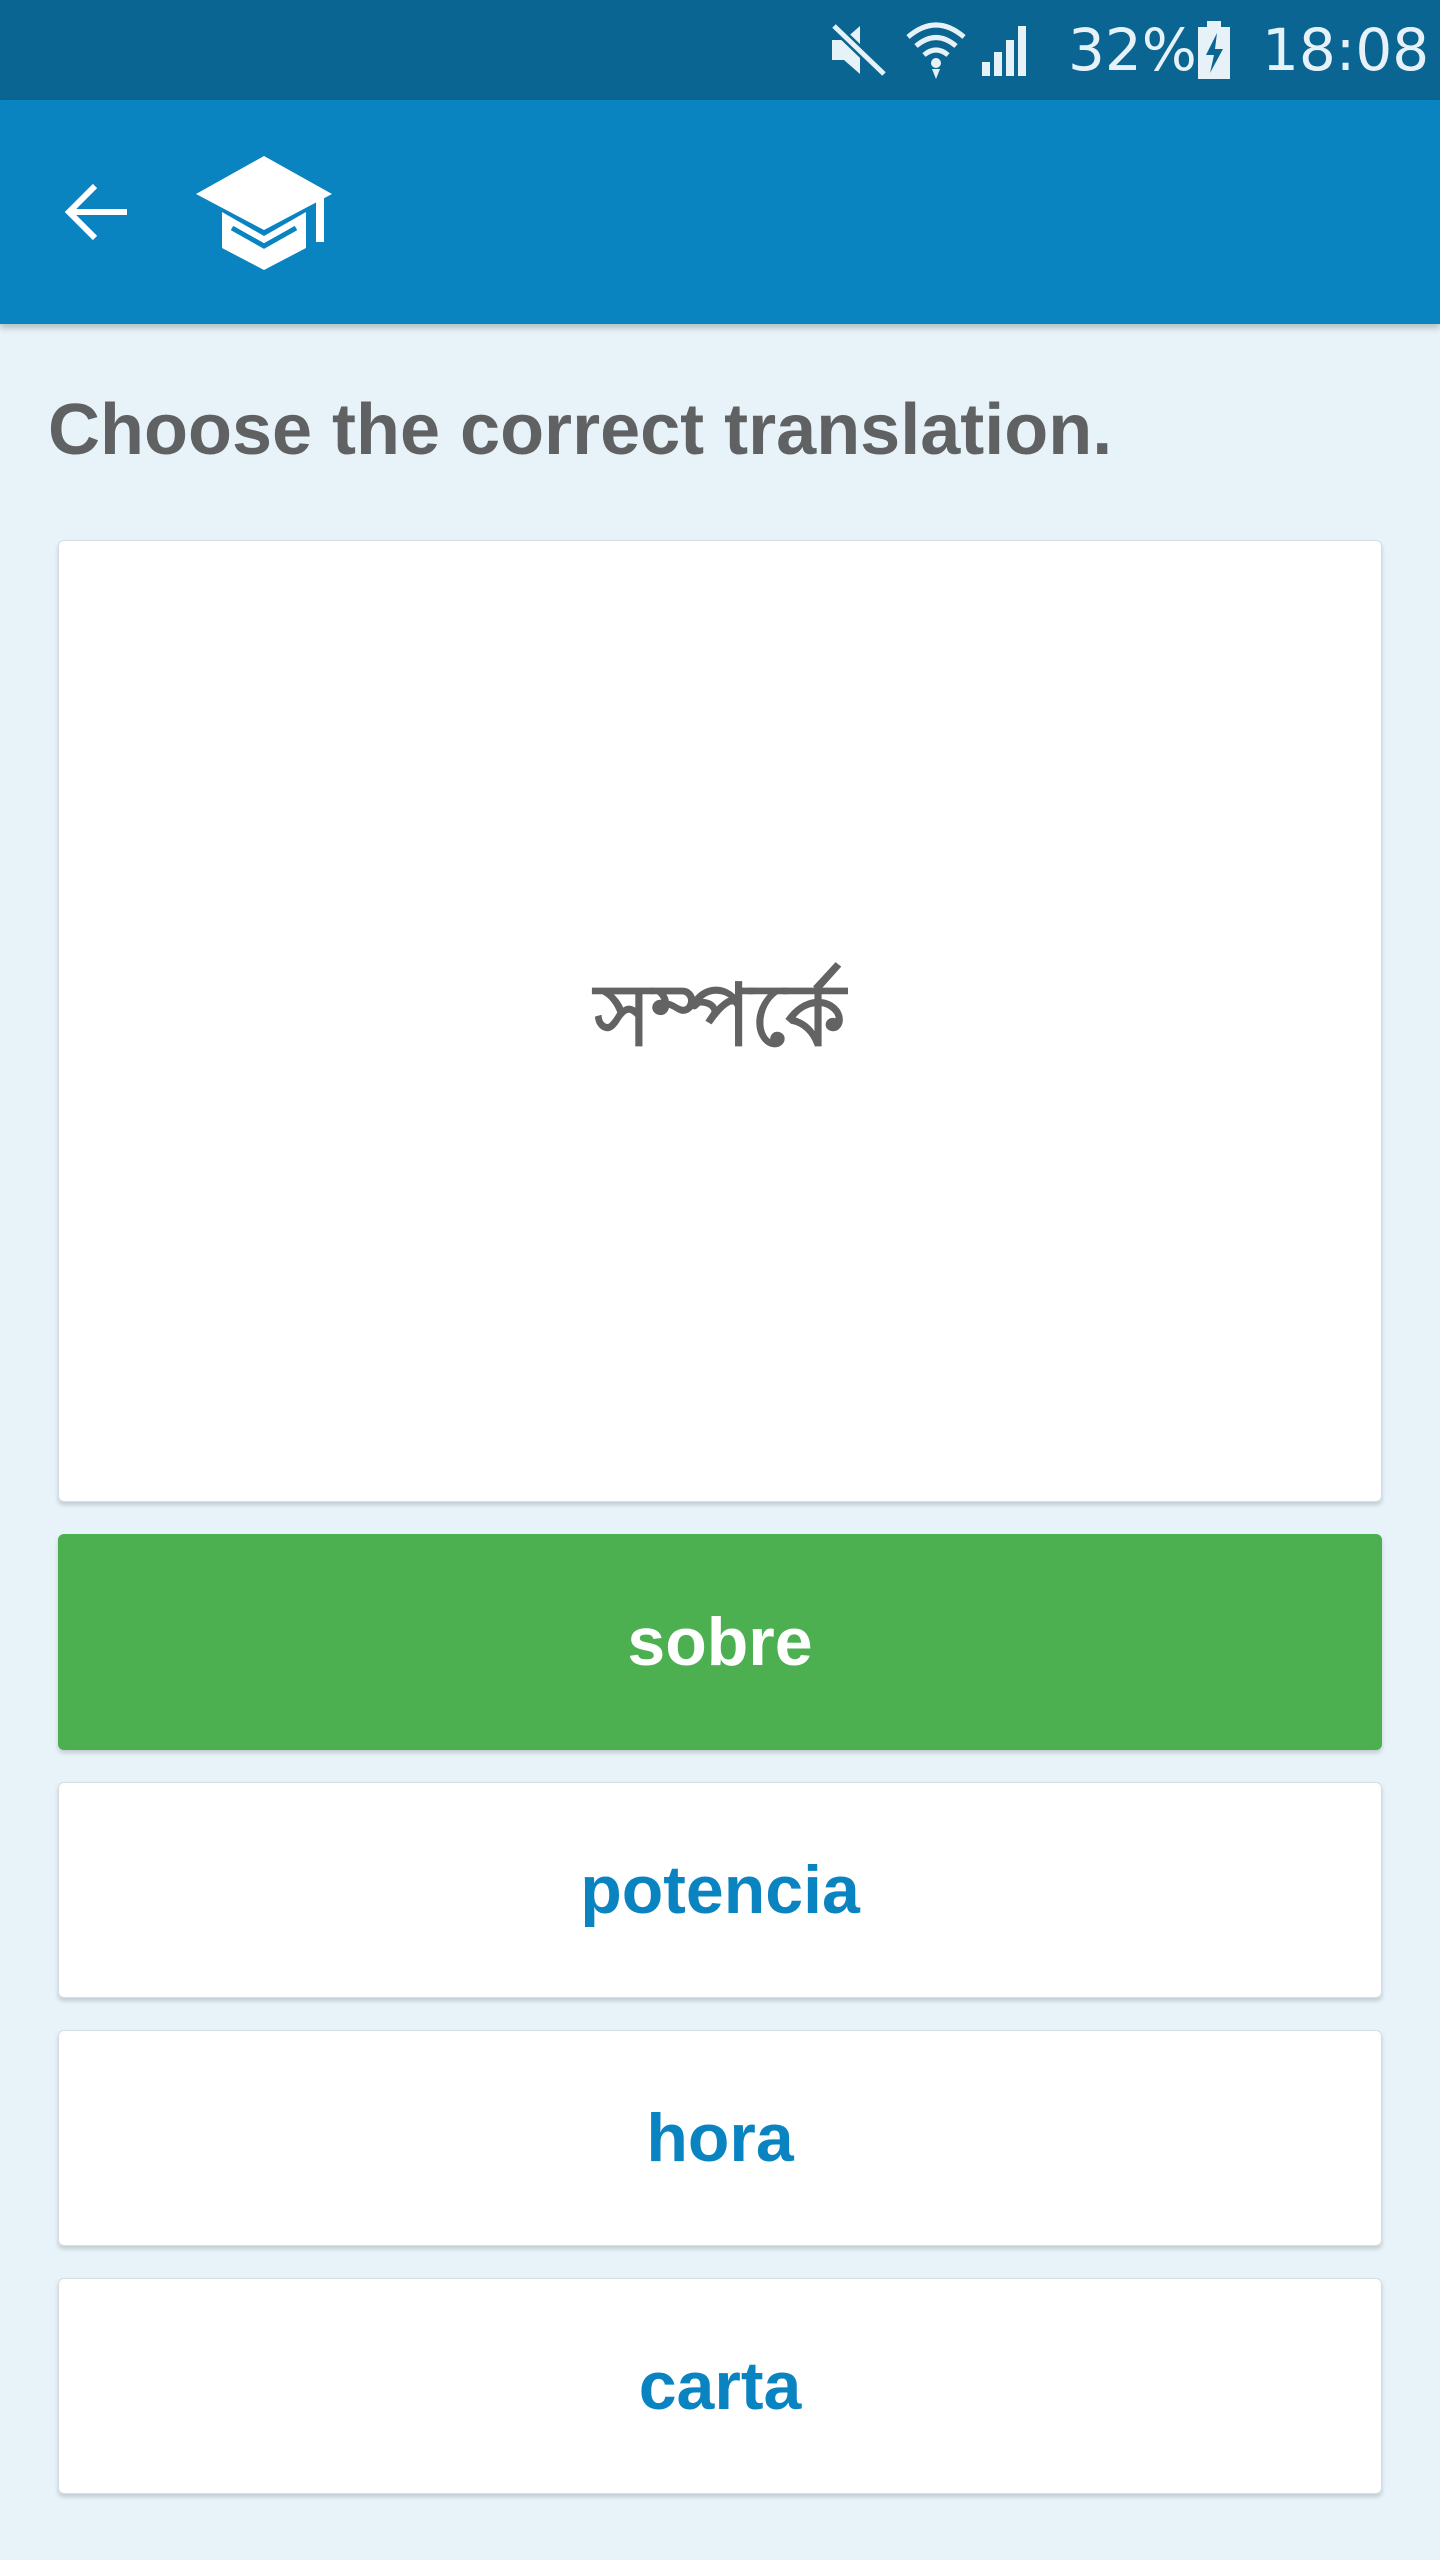  What do you see at coordinates (937, 50) in the screenshot?
I see `wifi-icon` at bounding box center [937, 50].